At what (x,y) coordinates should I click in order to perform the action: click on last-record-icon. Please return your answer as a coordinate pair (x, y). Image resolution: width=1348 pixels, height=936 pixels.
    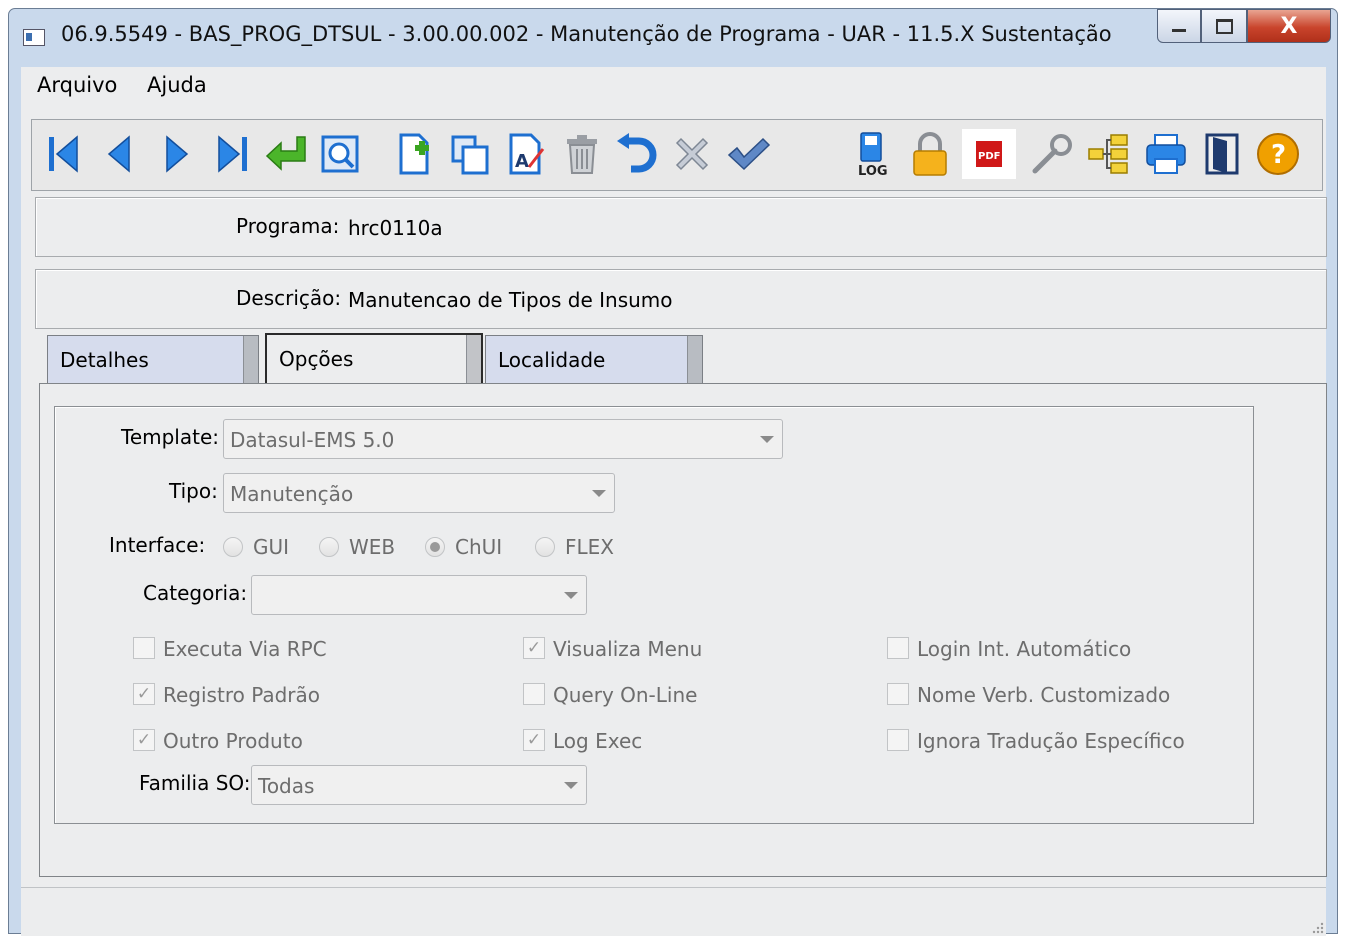
    Looking at the image, I should click on (232, 154).